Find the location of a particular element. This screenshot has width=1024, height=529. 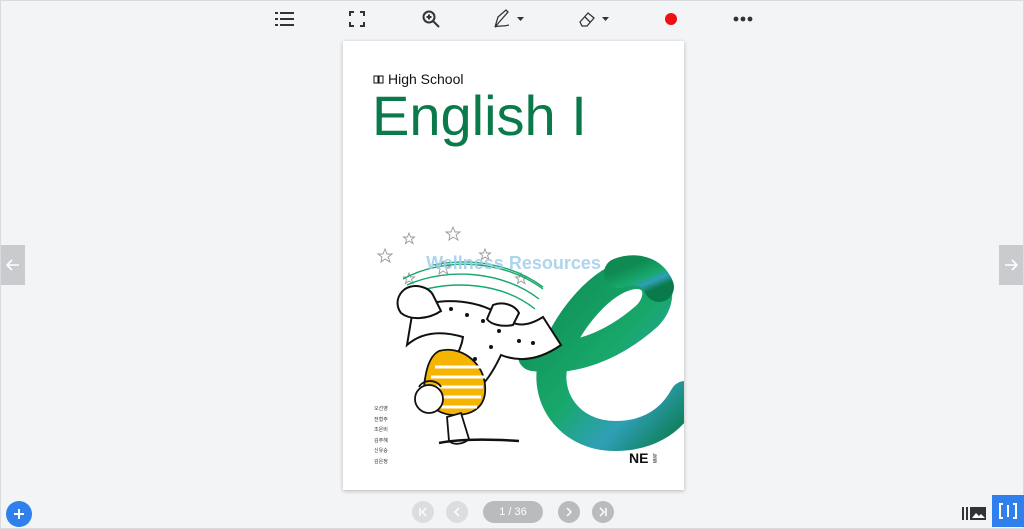

cover-illustration is located at coordinates (530, 338).